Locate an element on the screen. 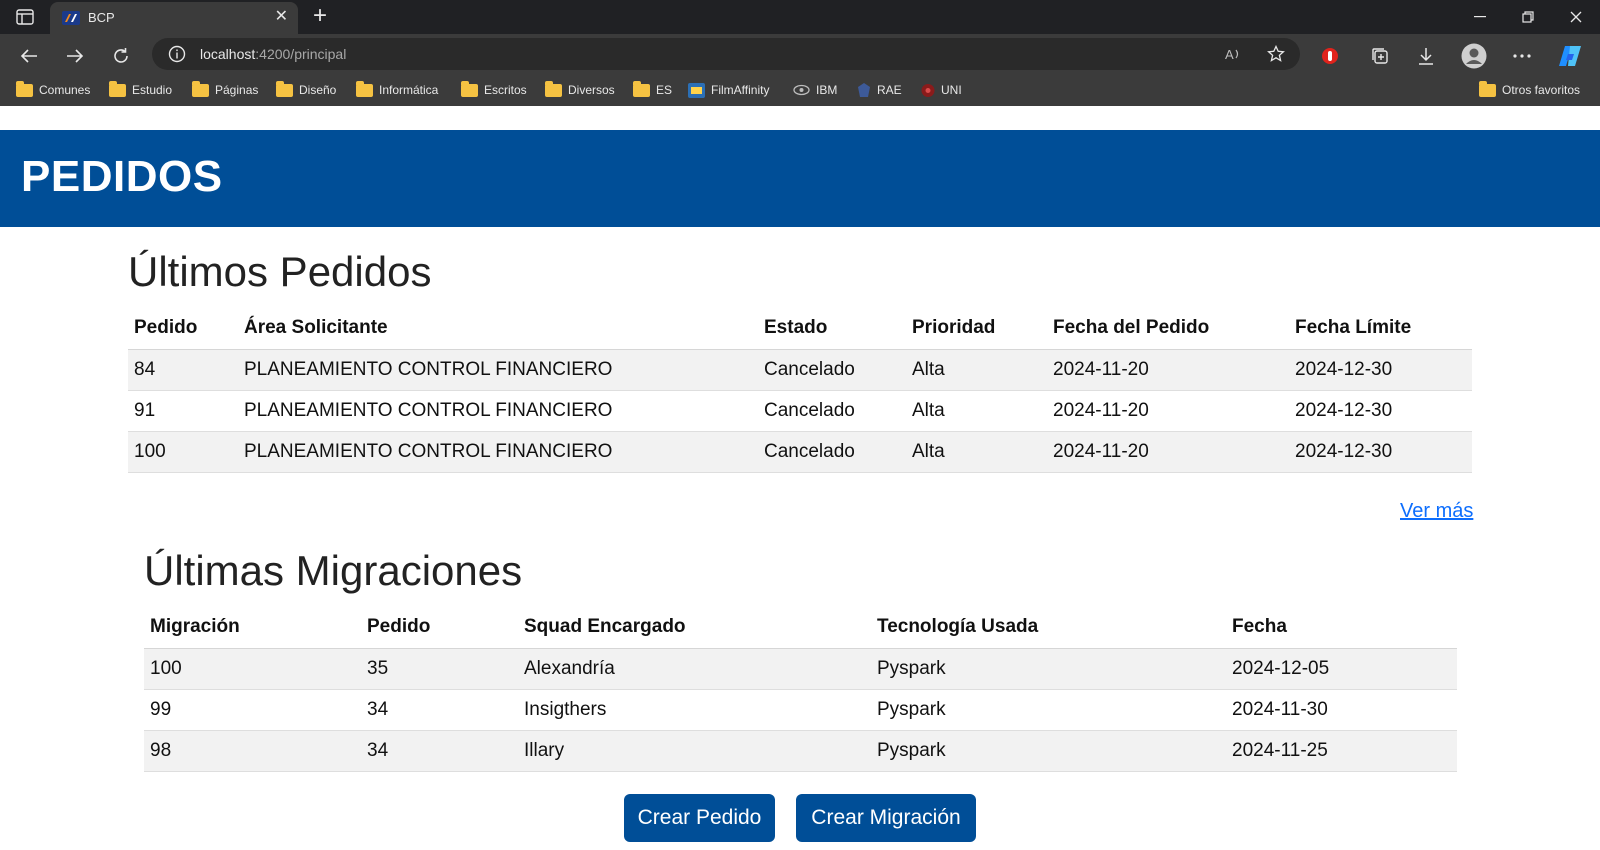  table-cell: 2024-11-25 is located at coordinates (1341, 751).